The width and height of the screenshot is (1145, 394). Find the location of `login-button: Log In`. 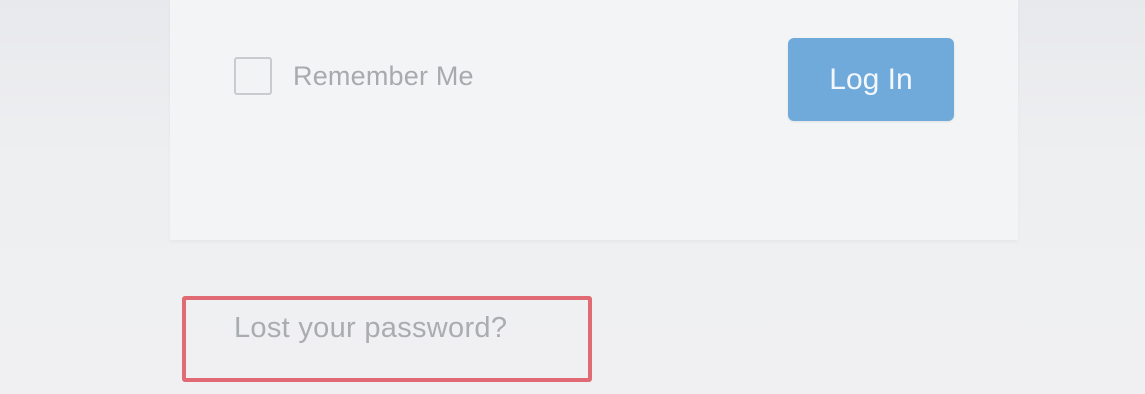

login-button: Log In is located at coordinates (871, 79).